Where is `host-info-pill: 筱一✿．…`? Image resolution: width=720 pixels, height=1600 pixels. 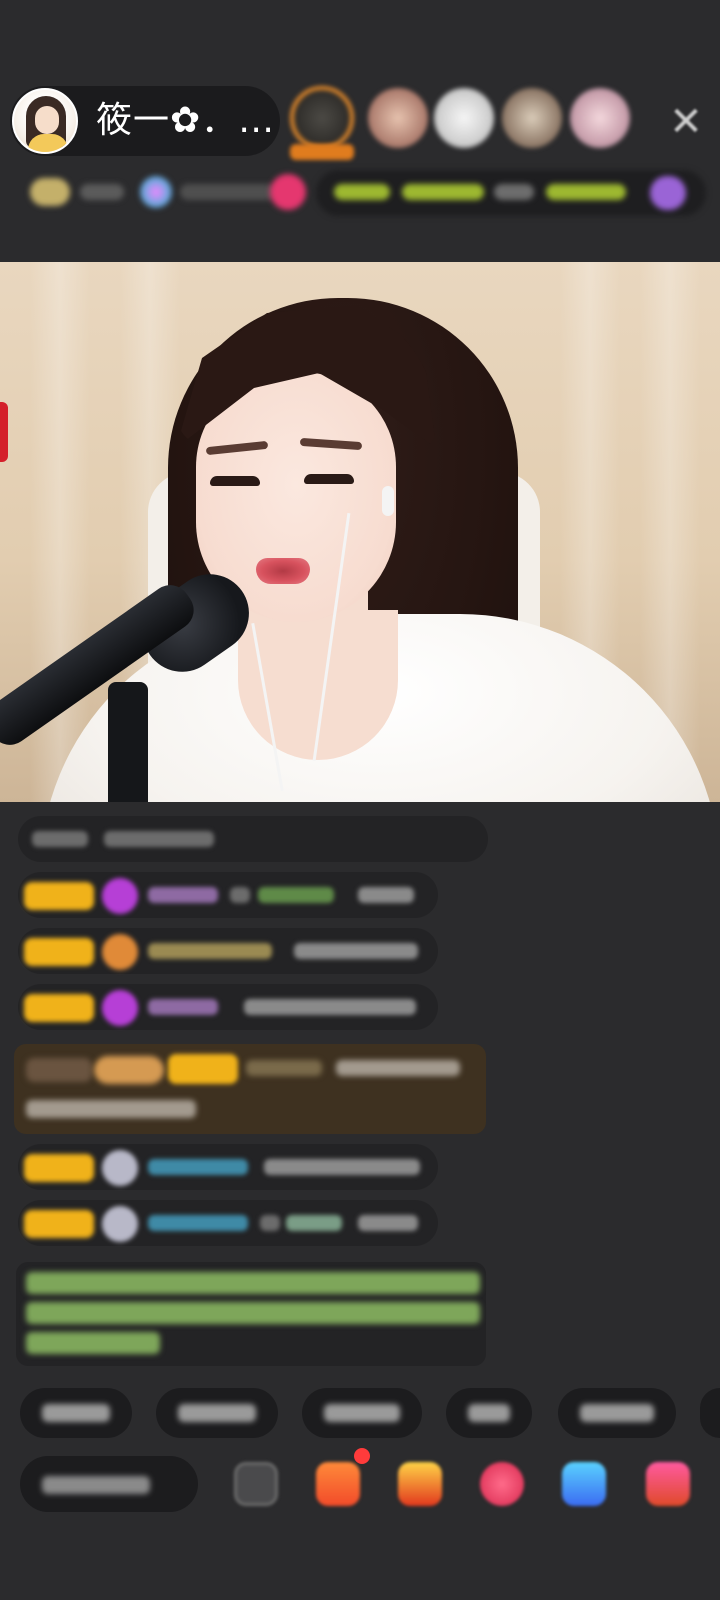
host-info-pill: 筱一✿．… is located at coordinates (145, 121).